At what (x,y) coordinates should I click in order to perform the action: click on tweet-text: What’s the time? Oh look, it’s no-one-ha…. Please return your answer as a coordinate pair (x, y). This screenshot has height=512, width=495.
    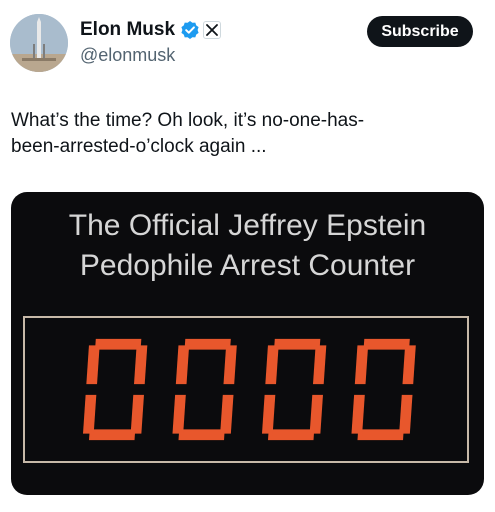
    Looking at the image, I should click on (246, 134).